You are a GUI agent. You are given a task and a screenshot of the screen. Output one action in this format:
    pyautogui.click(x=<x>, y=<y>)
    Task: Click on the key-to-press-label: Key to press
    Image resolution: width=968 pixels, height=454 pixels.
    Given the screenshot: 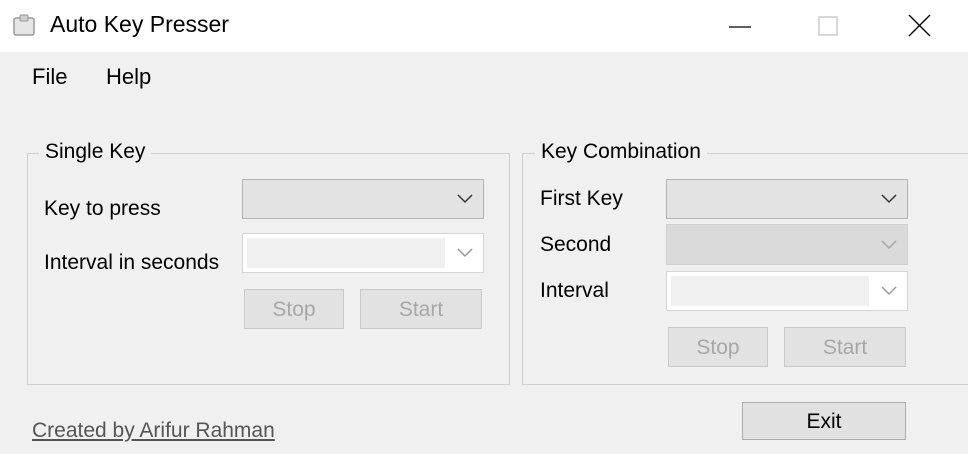 What is the action you would take?
    pyautogui.click(x=102, y=208)
    